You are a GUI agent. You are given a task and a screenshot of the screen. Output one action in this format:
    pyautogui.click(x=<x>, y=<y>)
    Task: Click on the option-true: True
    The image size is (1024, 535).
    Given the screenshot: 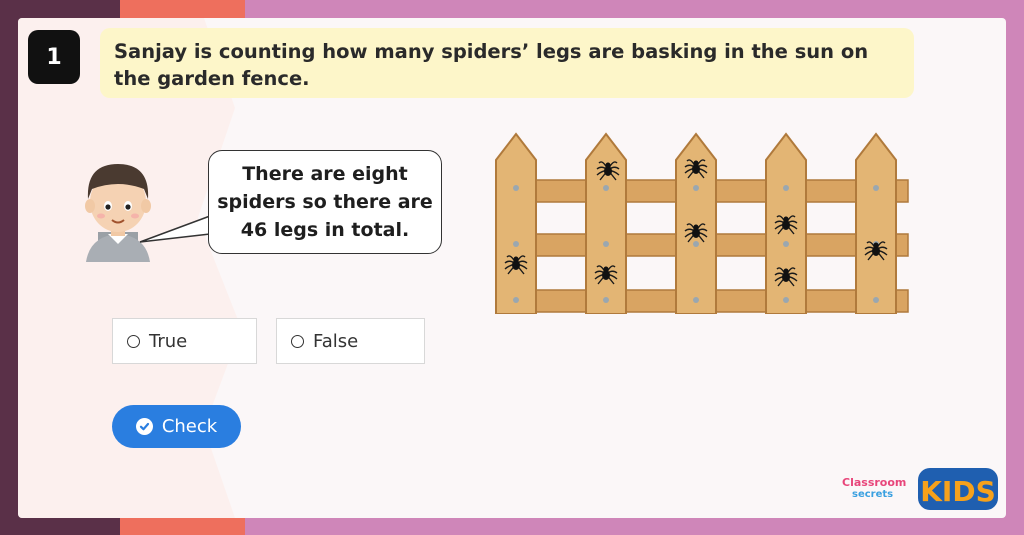 What is the action you would take?
    pyautogui.click(x=184, y=341)
    